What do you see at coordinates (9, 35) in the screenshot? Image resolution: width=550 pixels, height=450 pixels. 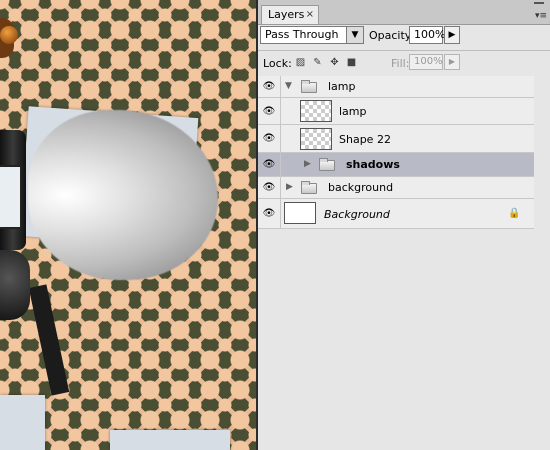 I see `lamp-orb` at bounding box center [9, 35].